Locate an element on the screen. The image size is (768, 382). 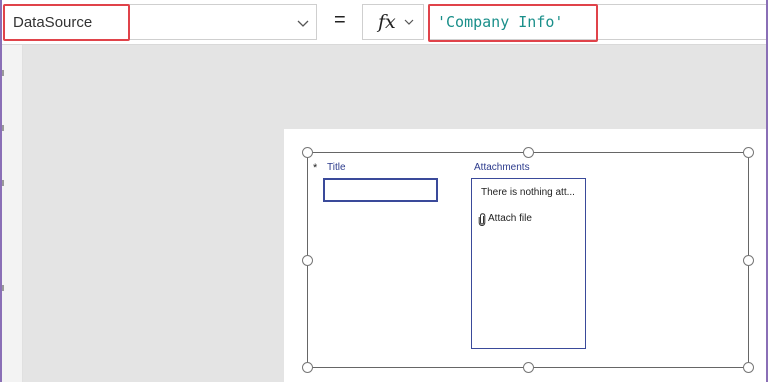
resize-handle-top is located at coordinates (528, 152).